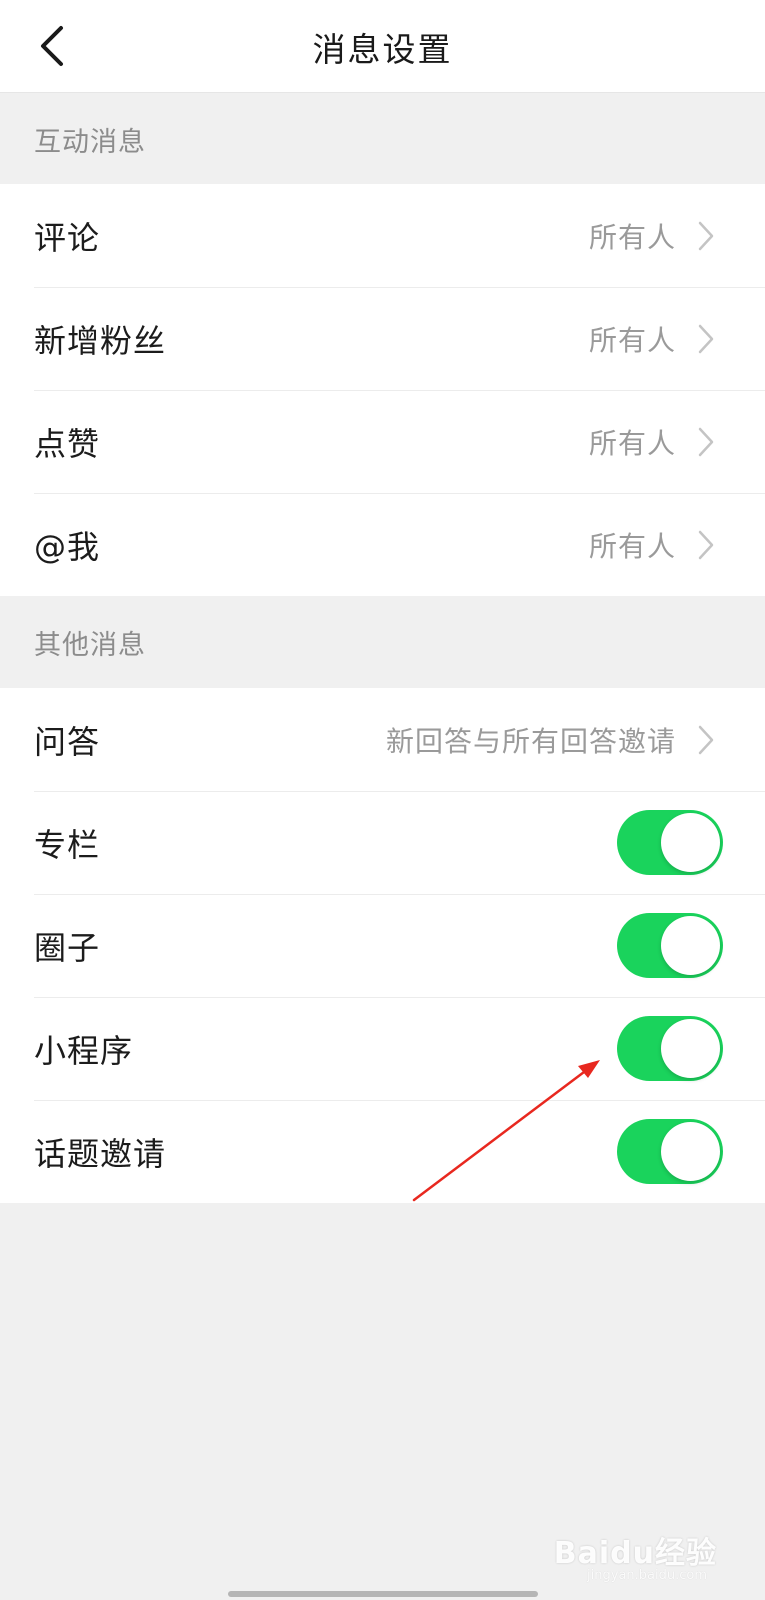 The width and height of the screenshot is (765, 1600). I want to click on page-title: 消息设置, so click(382, 49).